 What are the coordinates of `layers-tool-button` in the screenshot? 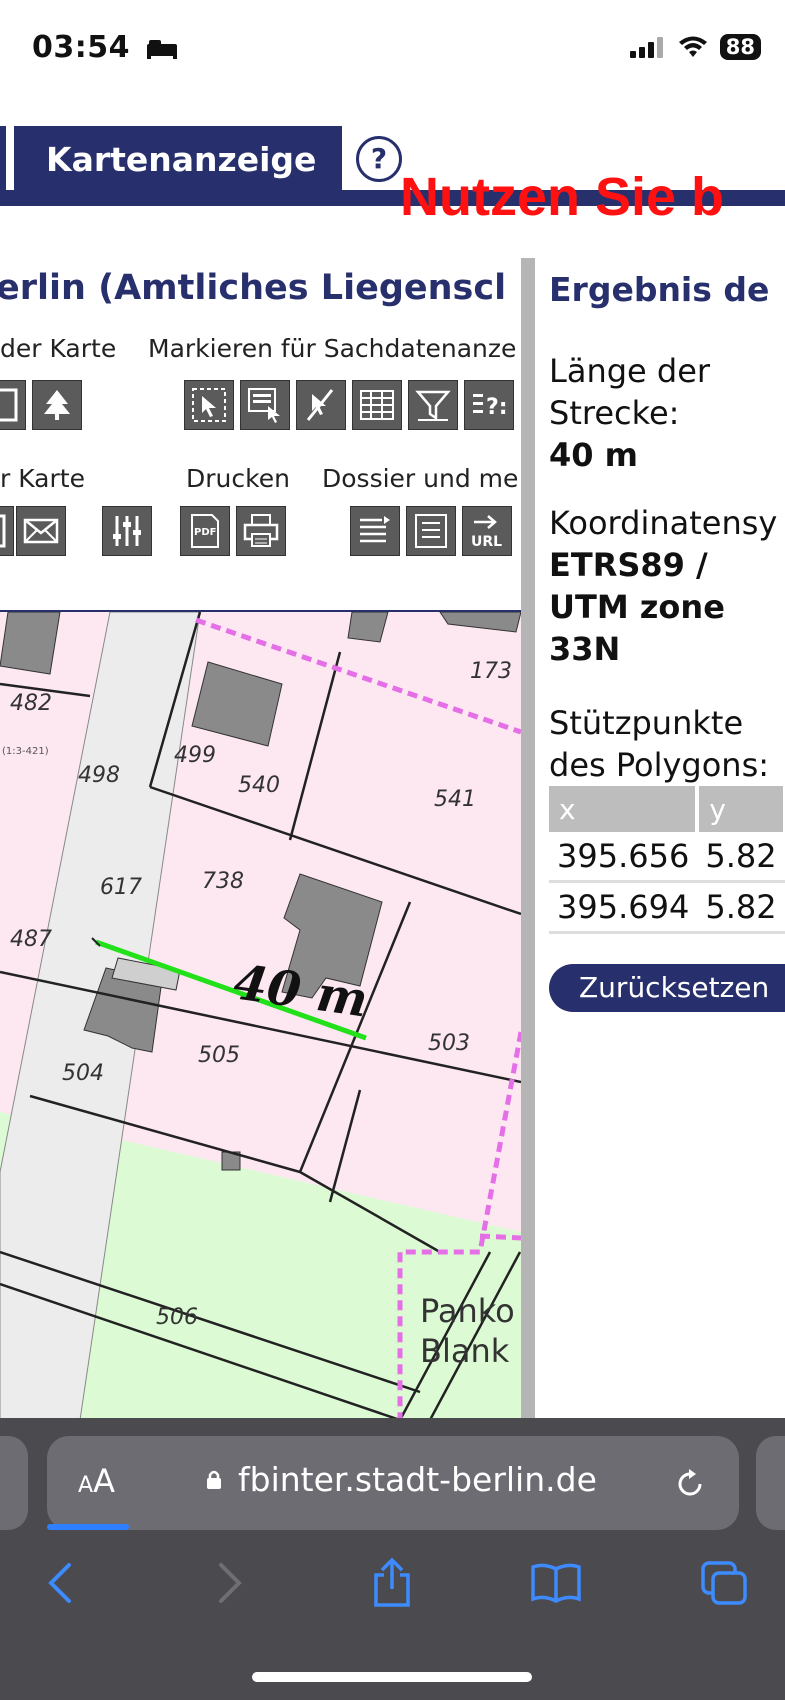 It's located at (13, 405).